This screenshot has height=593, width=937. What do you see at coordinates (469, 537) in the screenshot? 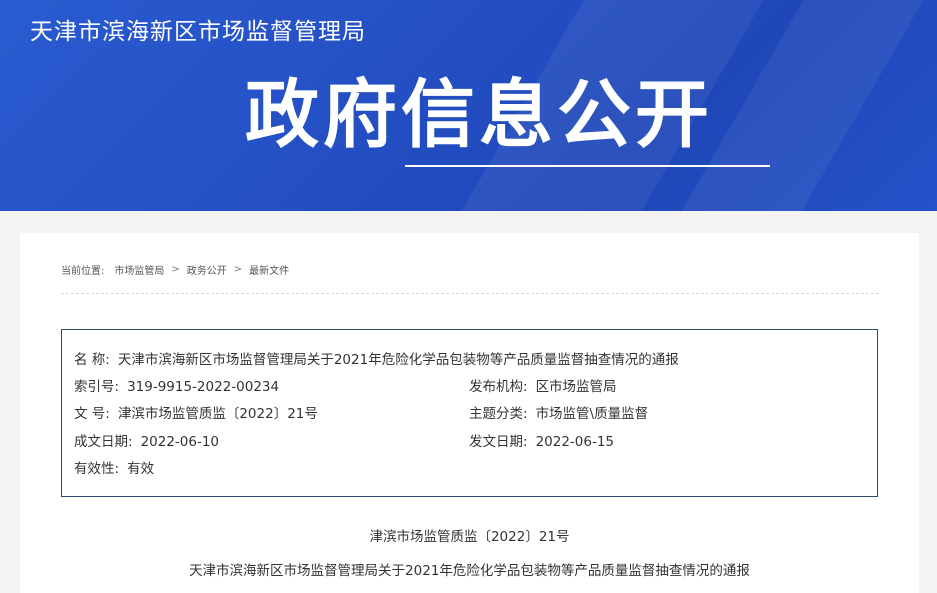
I see `document-number: 津滨市场监管质监〔2022〕21号` at bounding box center [469, 537].